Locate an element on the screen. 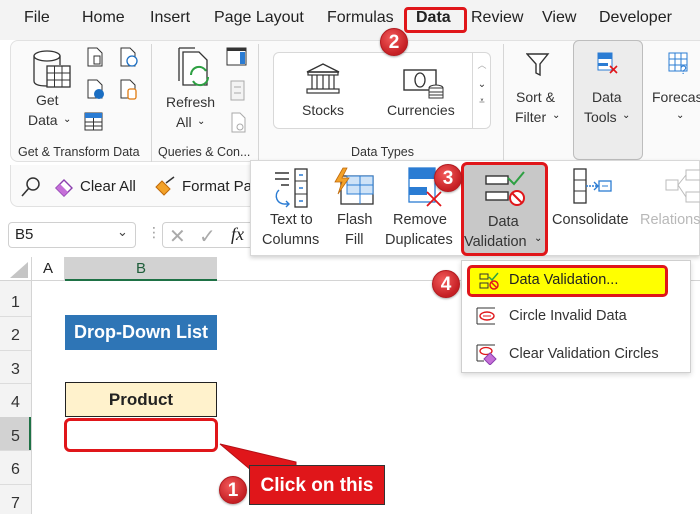  currencies-icon is located at coordinates (424, 85).